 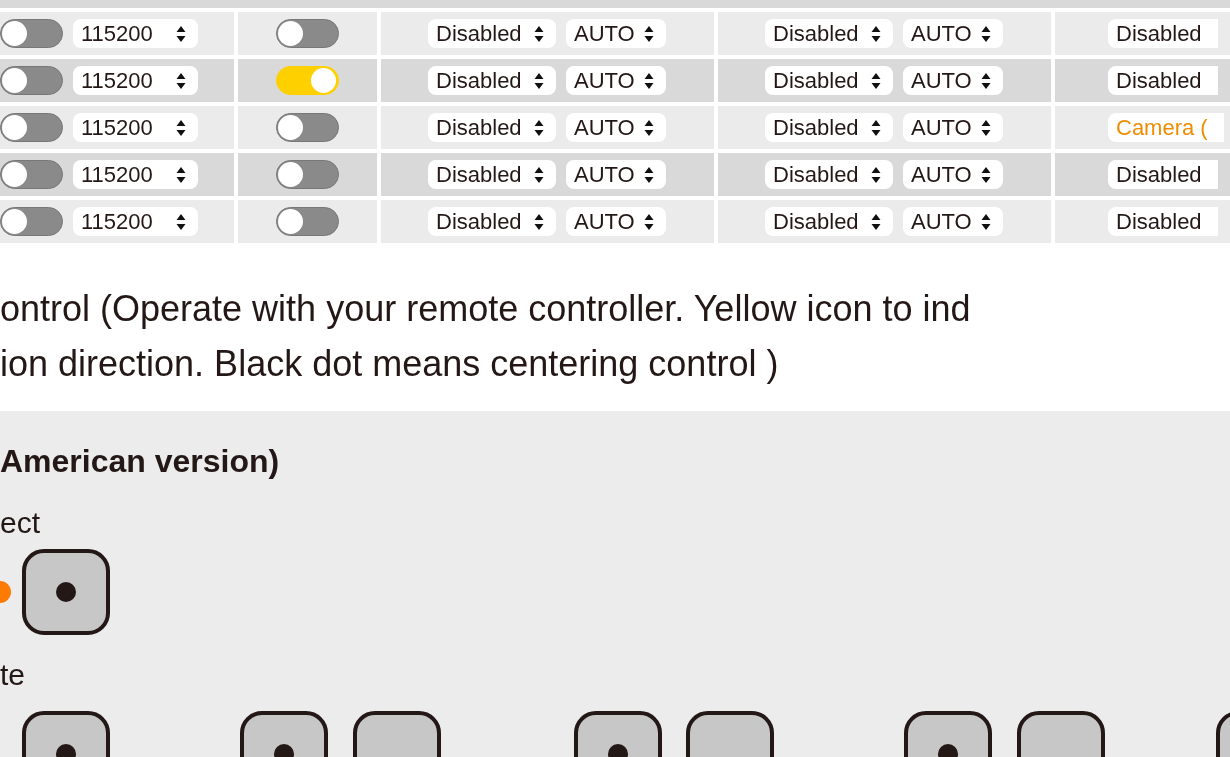 I want to click on instruction-text: ontrol (Operate with your remote controller. Yellow icon to ind, so click(x=486, y=309).